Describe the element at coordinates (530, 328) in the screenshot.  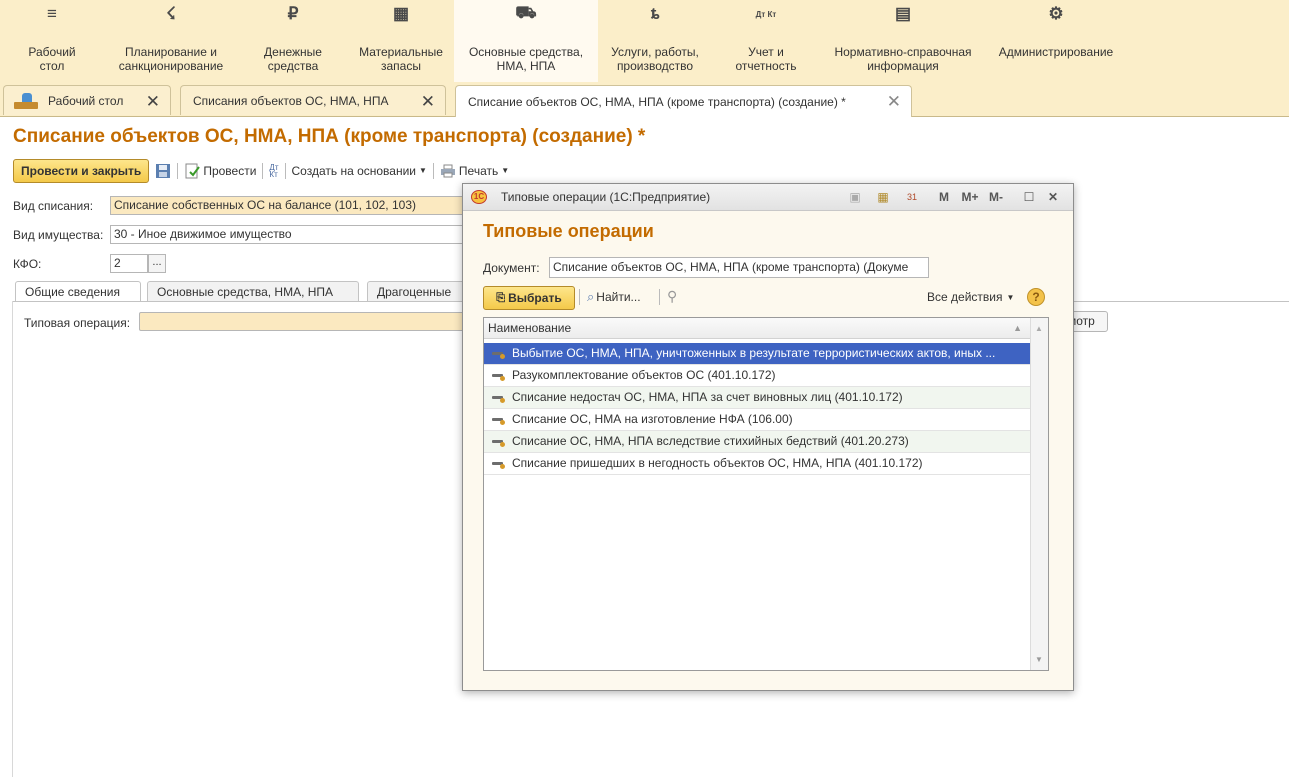
I see `column-header-label: Наименование` at that location.